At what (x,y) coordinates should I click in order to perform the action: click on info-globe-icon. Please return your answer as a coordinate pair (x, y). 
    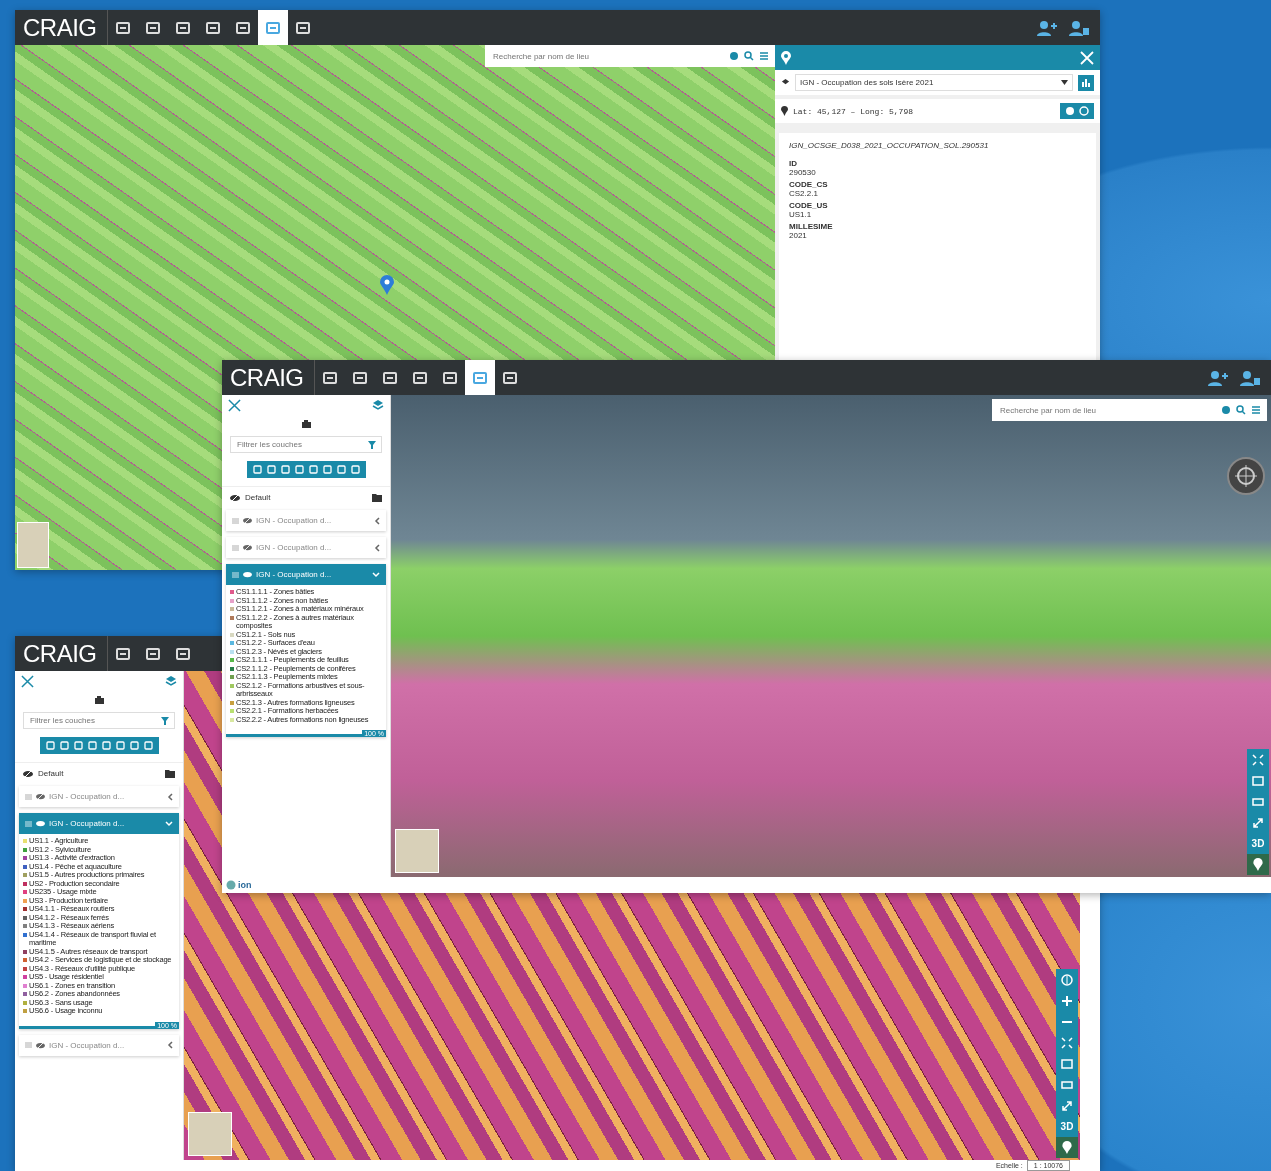
    Looking at the image, I should click on (1077, 111).